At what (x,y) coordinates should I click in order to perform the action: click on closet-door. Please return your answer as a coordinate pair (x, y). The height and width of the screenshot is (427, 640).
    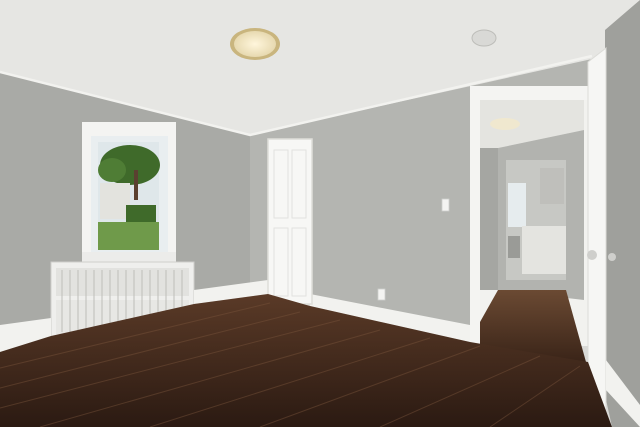
    Looking at the image, I should click on (290, 221).